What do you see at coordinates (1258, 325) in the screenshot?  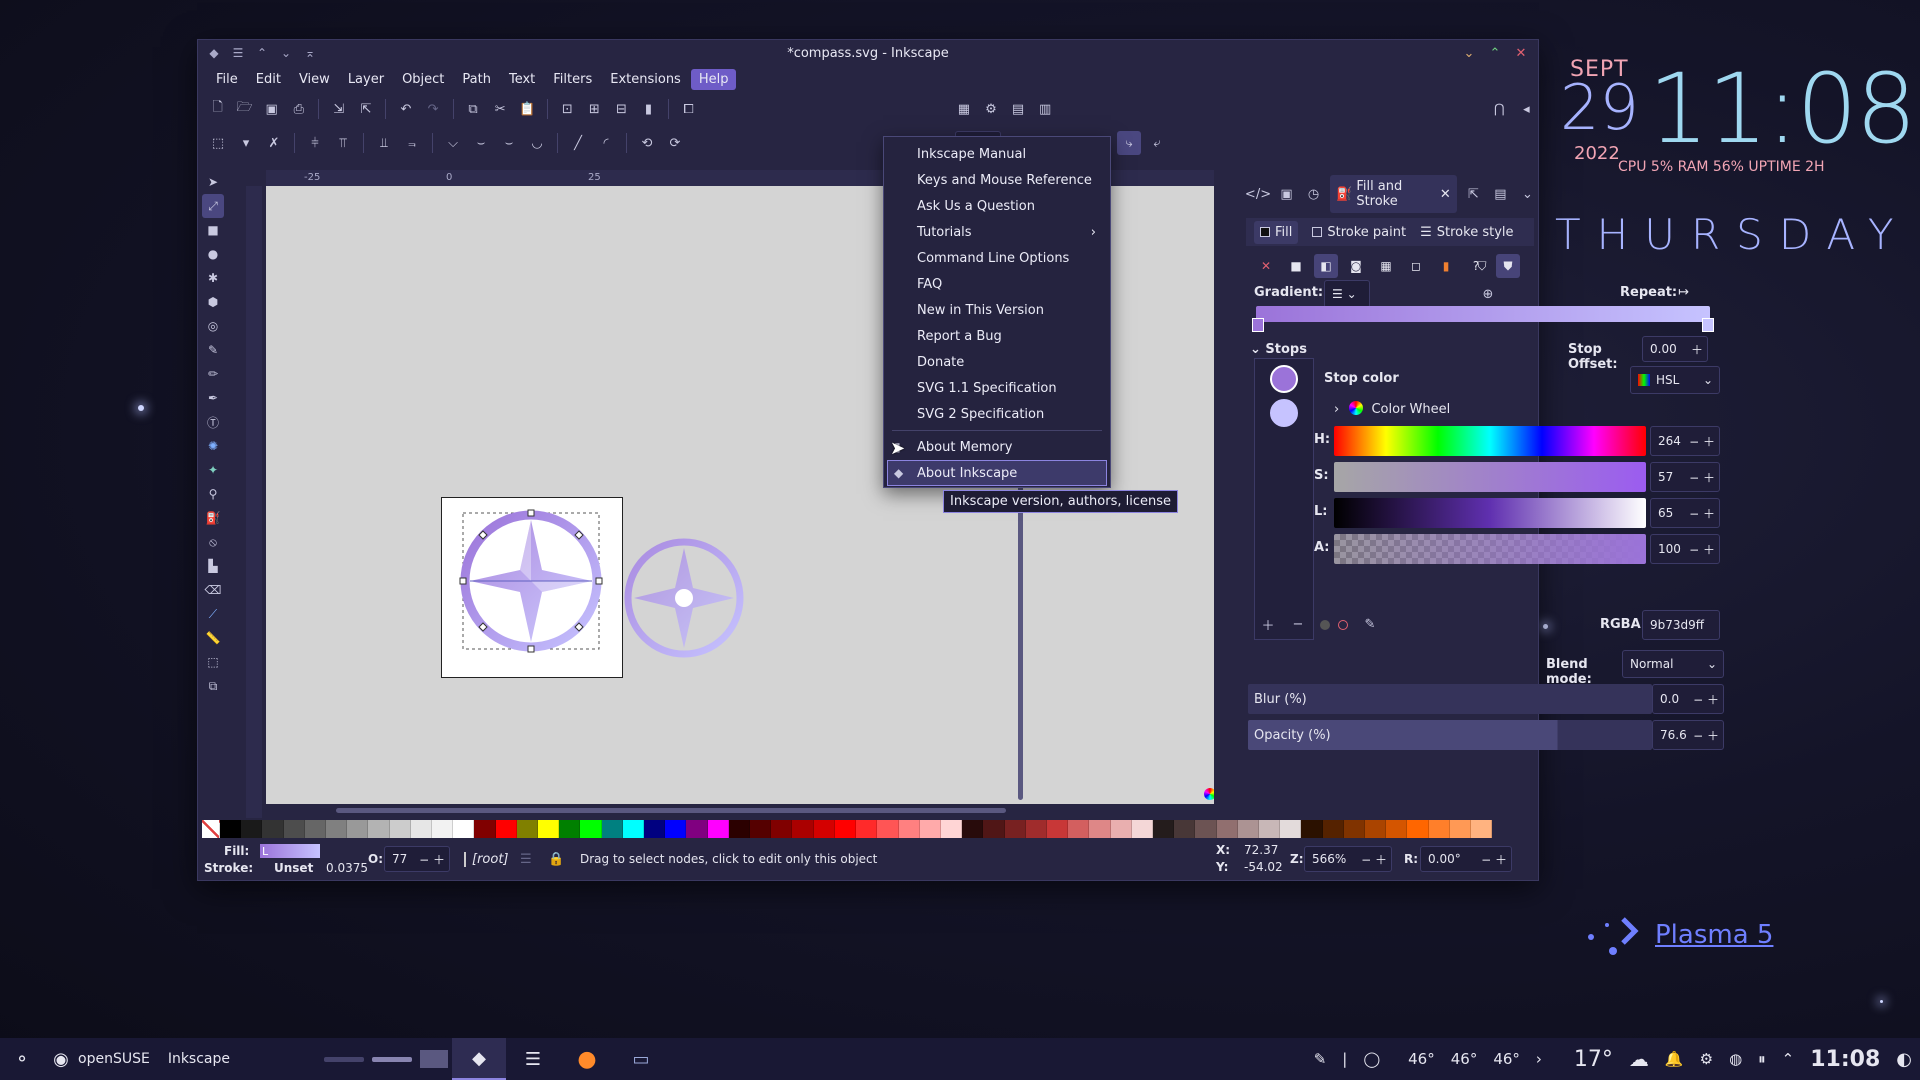 I see `gradient-stop-handle-start` at bounding box center [1258, 325].